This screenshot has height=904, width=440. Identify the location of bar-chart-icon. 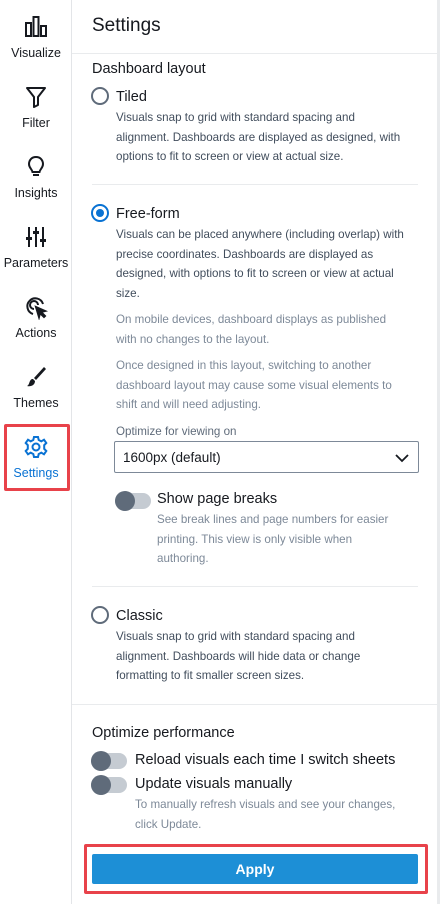
(36, 27).